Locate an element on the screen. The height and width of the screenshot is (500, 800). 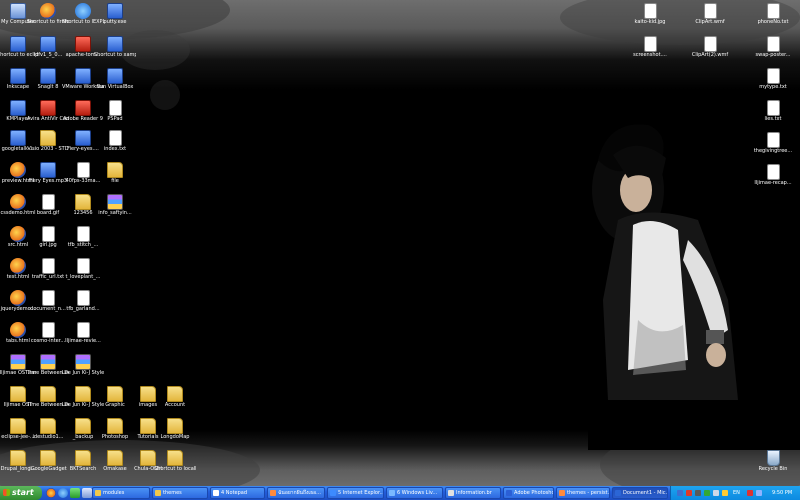
desktop-icon-avira: Avira AntiVir Control Center is located at coordinates (48, 111).